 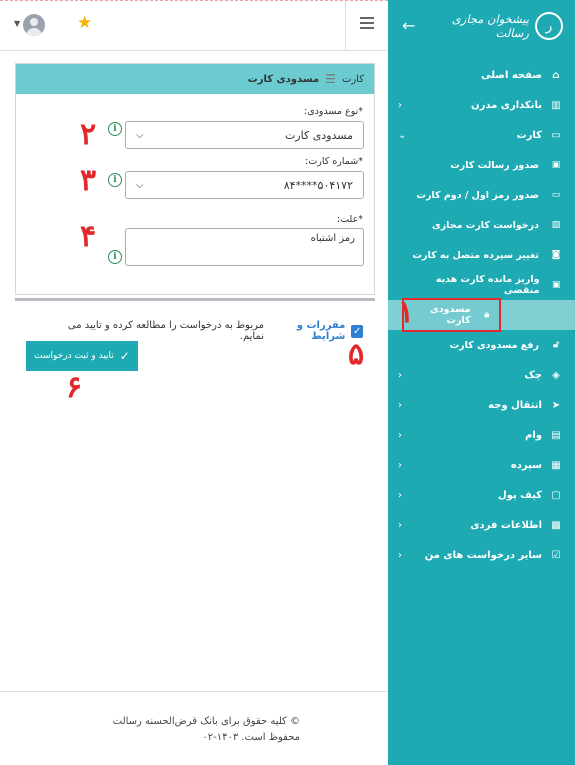 I want to click on footer-line-1: © کلیه حقوق برای بانک قرض‌الحسنه رسالت, so click(x=206, y=721).